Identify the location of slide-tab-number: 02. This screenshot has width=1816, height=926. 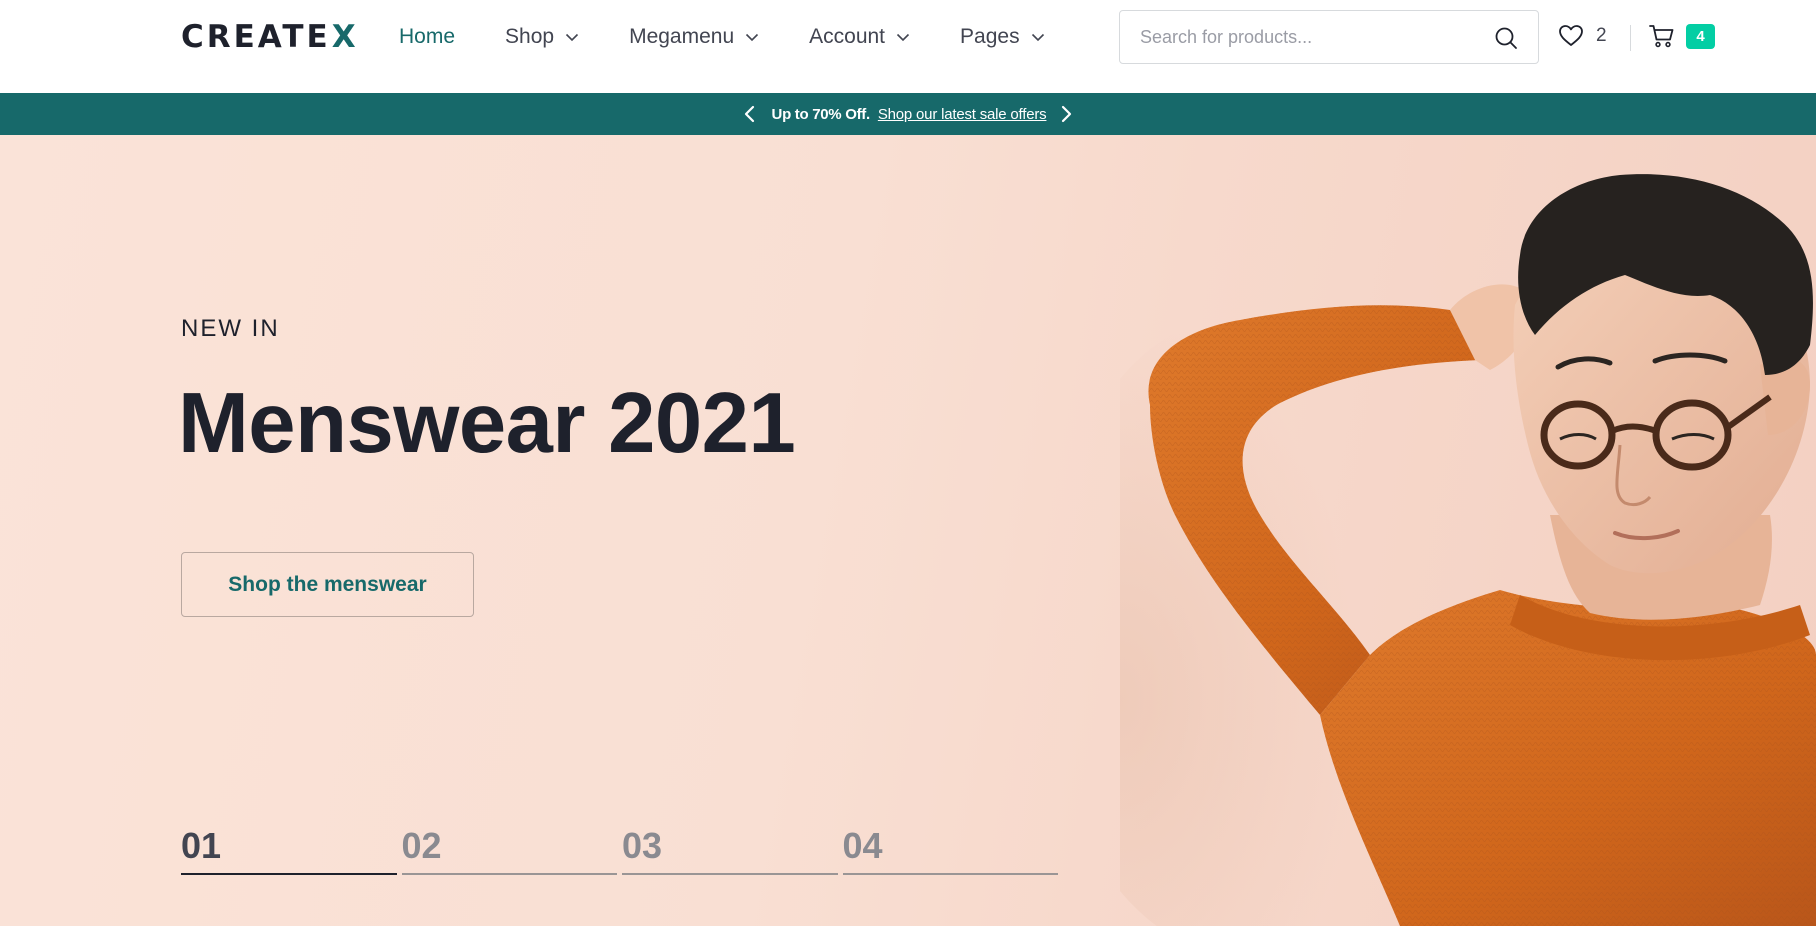
(421, 845).